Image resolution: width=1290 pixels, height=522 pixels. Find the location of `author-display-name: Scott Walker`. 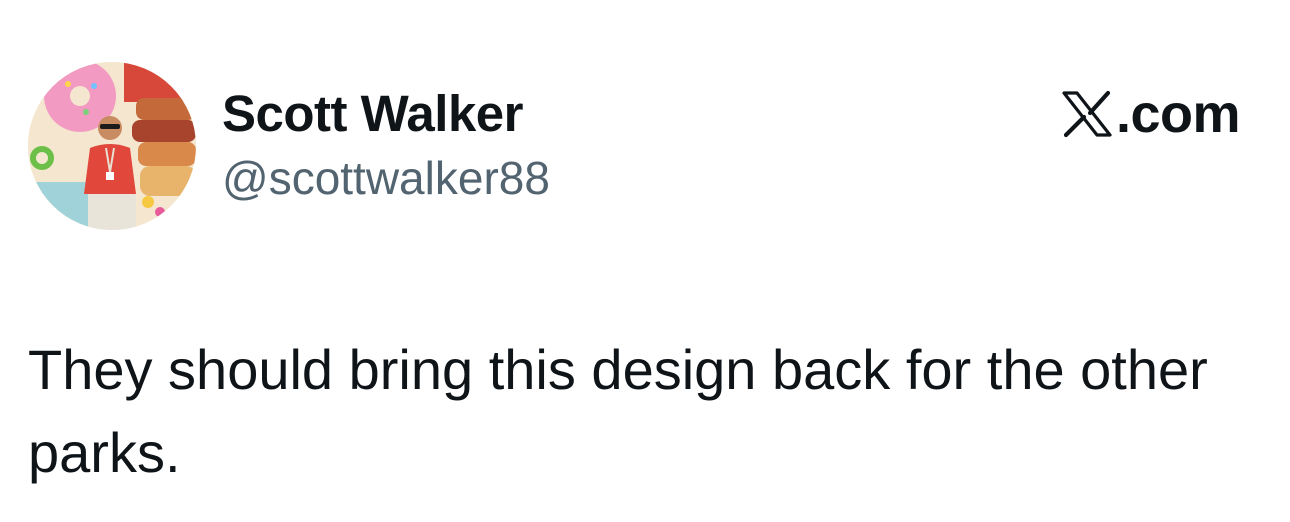

author-display-name: Scott Walker is located at coordinates (373, 114).